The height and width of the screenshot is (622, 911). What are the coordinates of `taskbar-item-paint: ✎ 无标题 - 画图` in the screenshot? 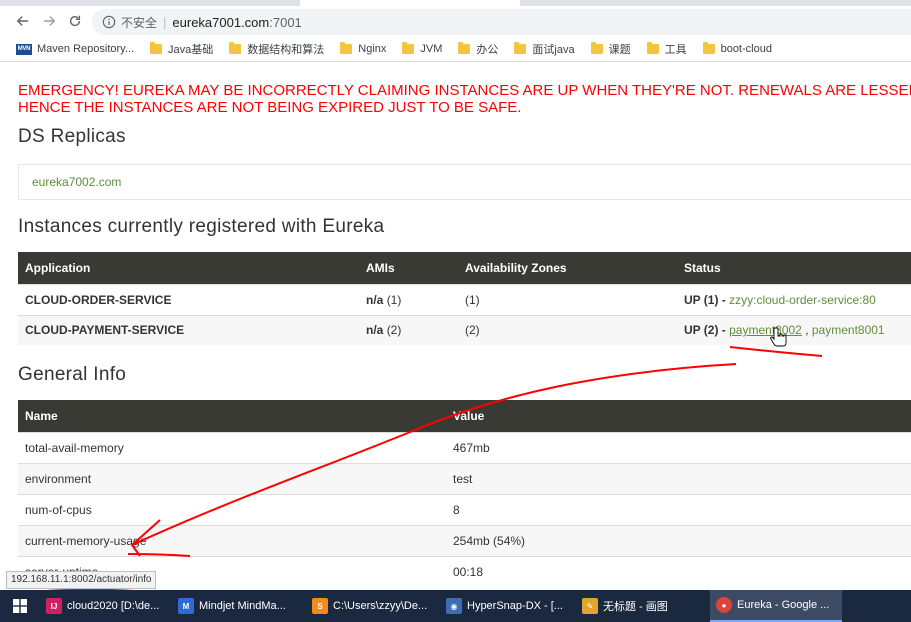 It's located at (641, 606).